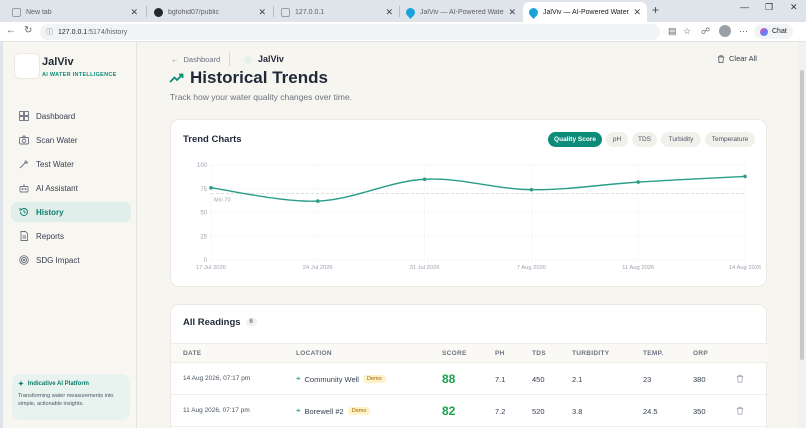 The height and width of the screenshot is (428, 806). I want to click on column-header-turbidity: TURBIDITY, so click(591, 353).